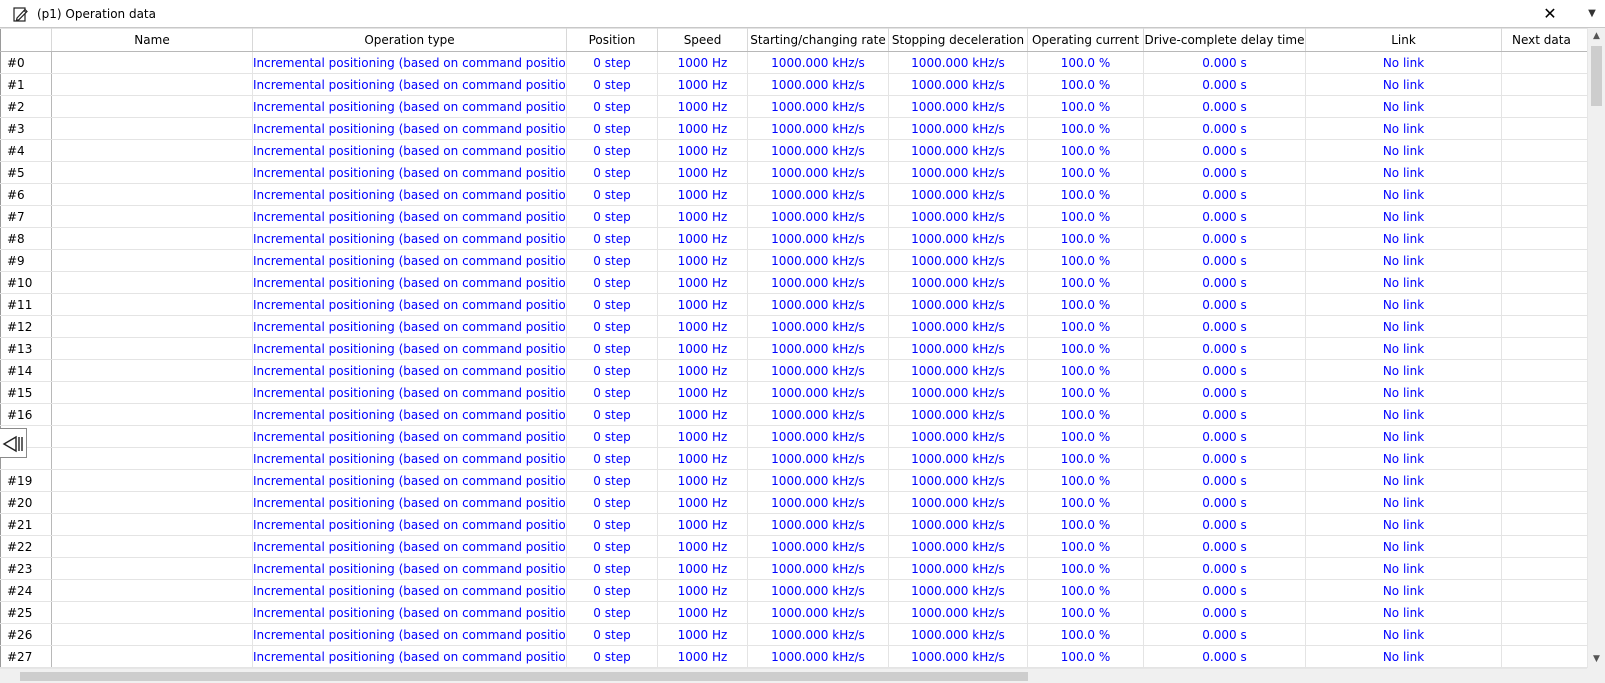 The height and width of the screenshot is (683, 1605). What do you see at coordinates (1550, 14) in the screenshot?
I see `close-button: ✕` at bounding box center [1550, 14].